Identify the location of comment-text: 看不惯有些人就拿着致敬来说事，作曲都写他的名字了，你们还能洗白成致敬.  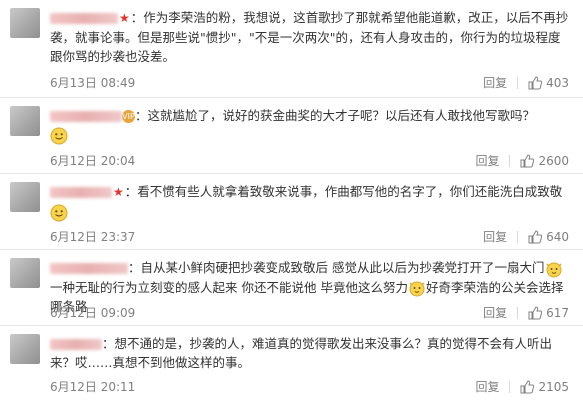
(350, 191).